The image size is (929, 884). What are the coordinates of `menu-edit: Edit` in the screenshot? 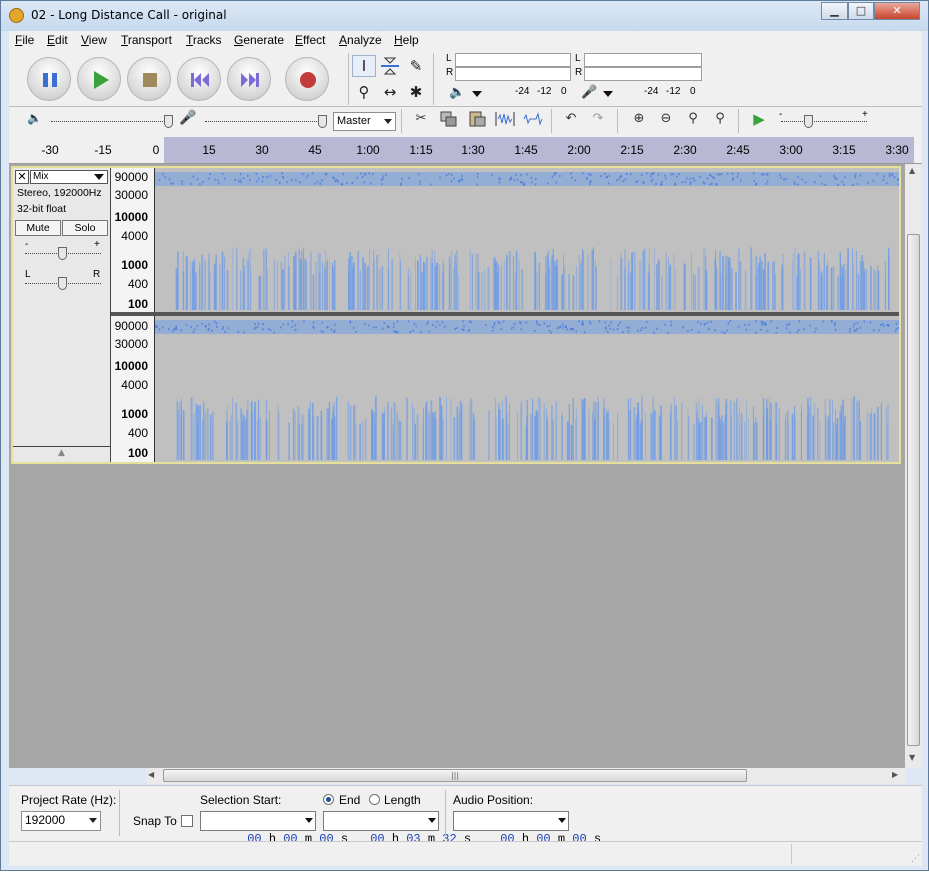 It's located at (57, 40).